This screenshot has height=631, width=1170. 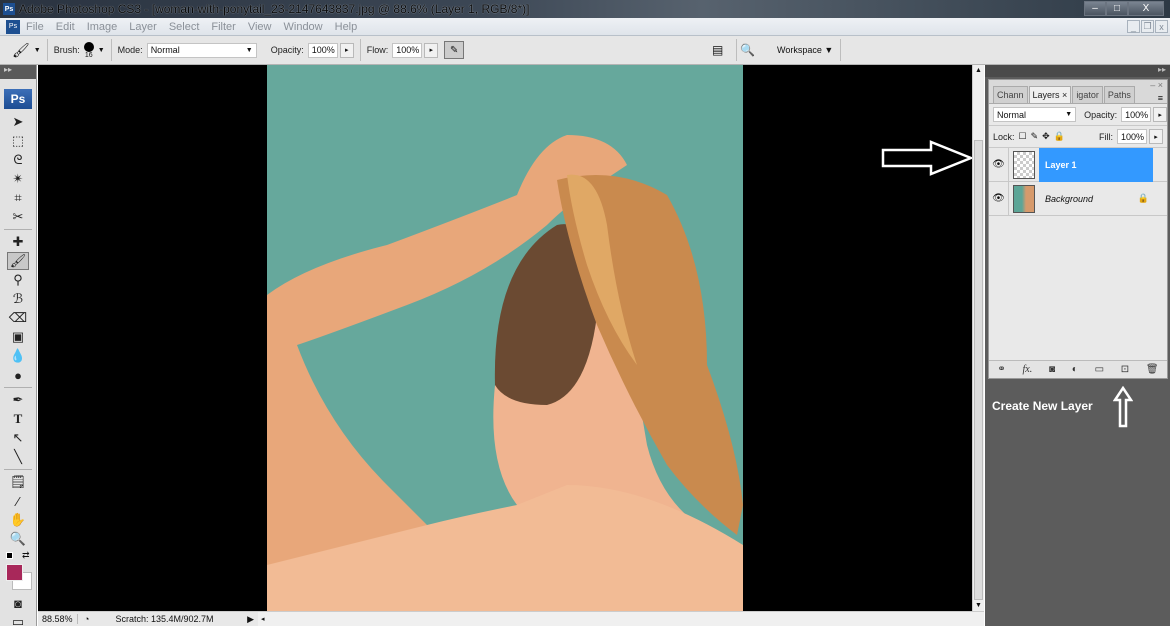 I want to click on brush-picker: 16, so click(x=88, y=50).